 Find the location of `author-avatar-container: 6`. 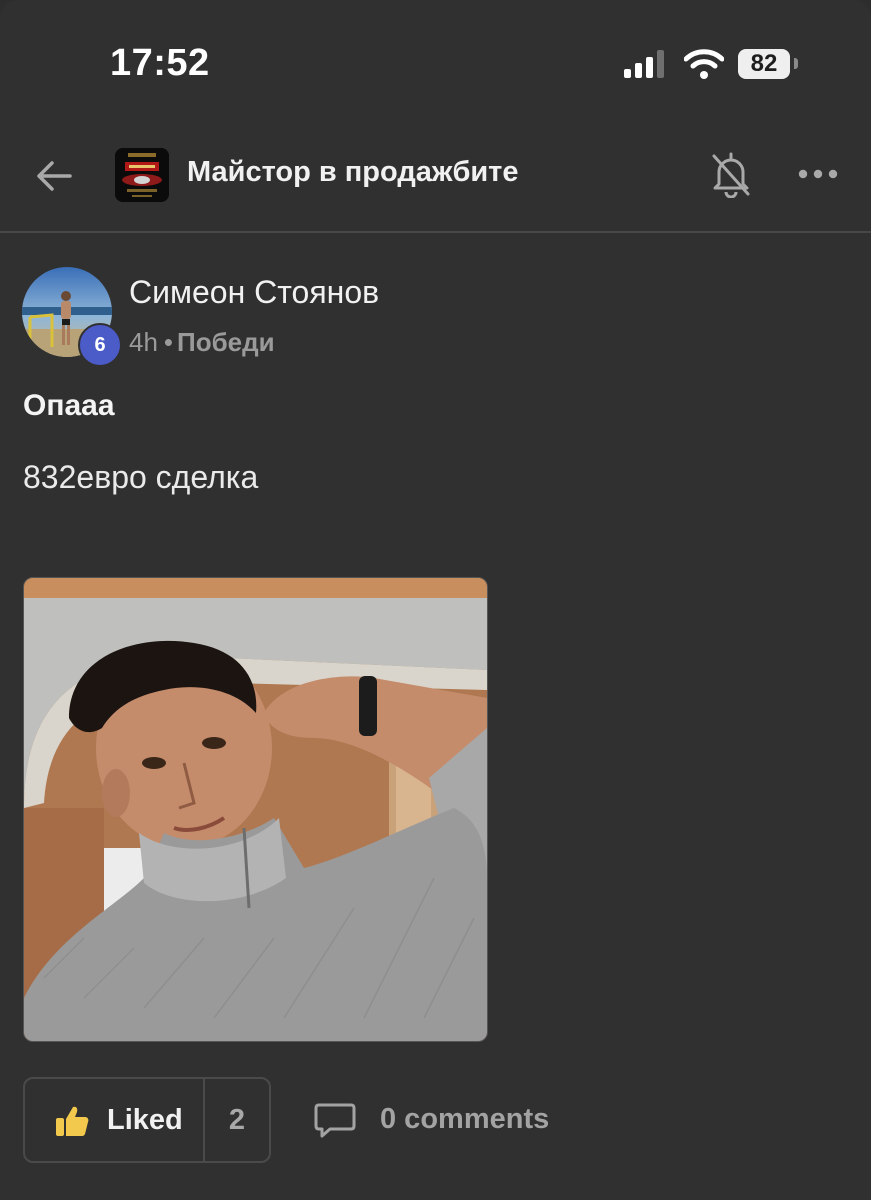

author-avatar-container: 6 is located at coordinates (72, 317).